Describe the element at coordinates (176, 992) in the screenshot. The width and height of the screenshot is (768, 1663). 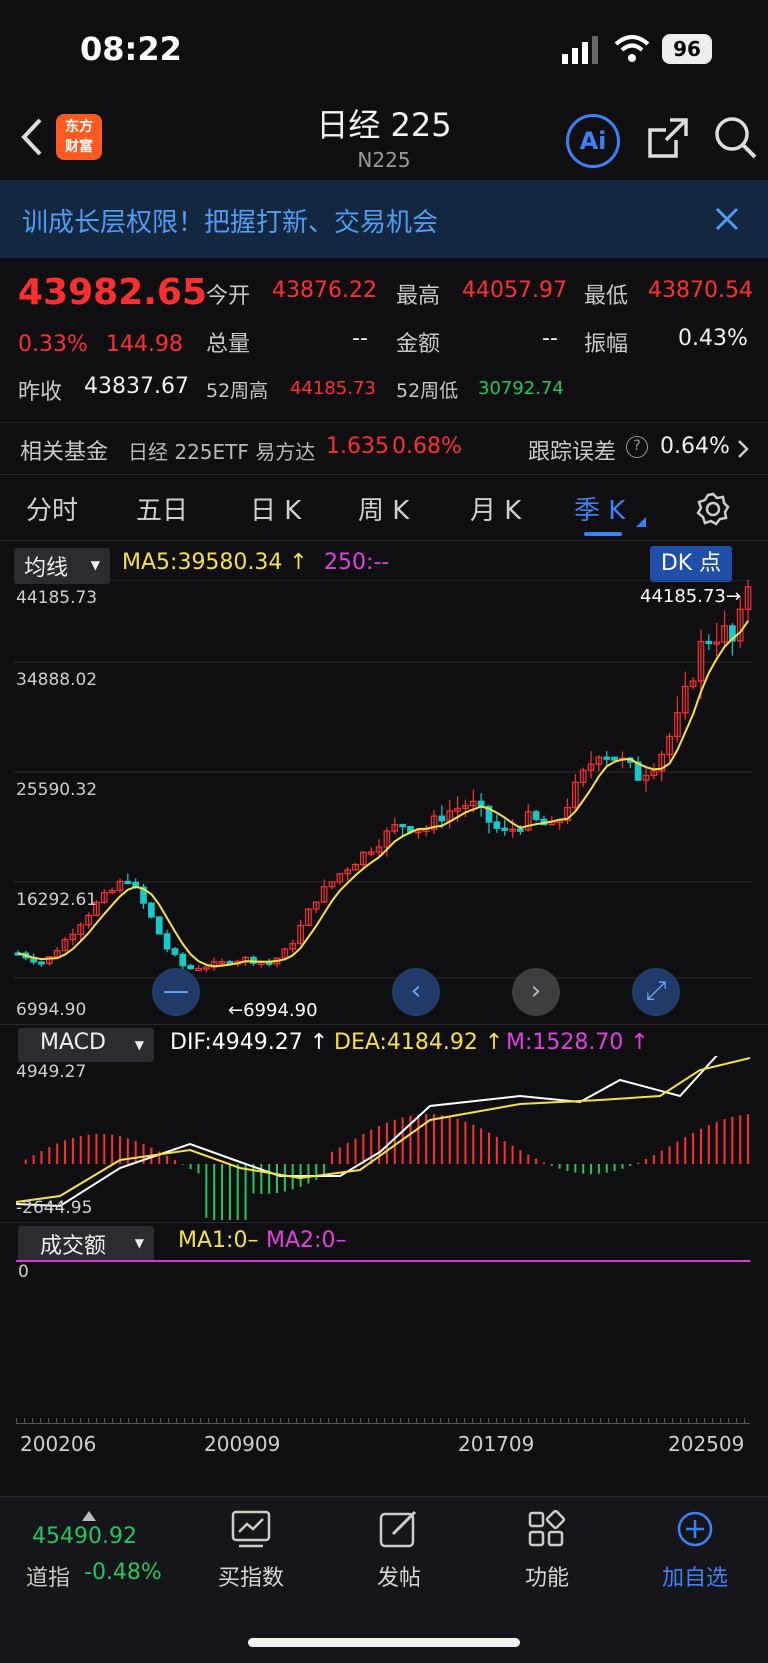
I see `zoom-out-button: —` at that location.